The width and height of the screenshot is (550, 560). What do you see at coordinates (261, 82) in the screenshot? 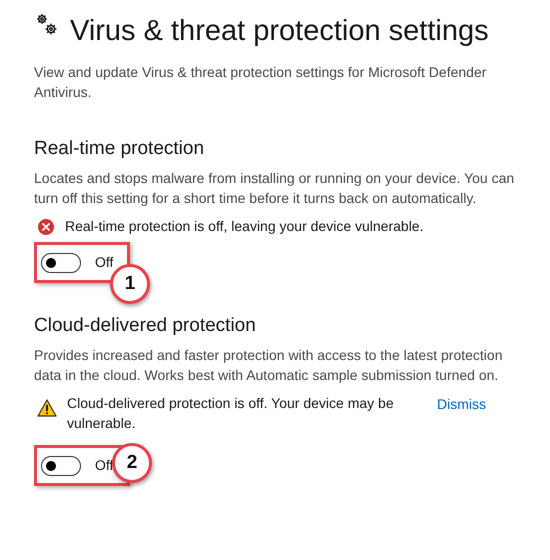
I see `page-description: View and update Virus & threat protection settings for Microsoft Defender Antivirus.` at bounding box center [261, 82].